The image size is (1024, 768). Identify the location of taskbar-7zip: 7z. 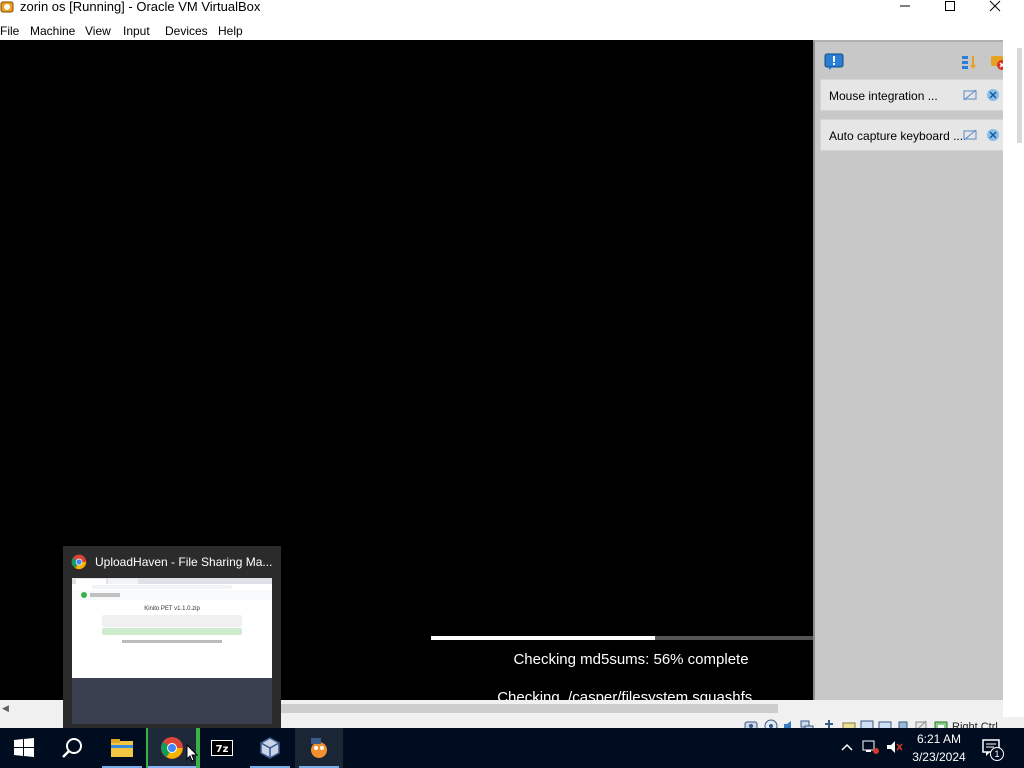
(222, 748).